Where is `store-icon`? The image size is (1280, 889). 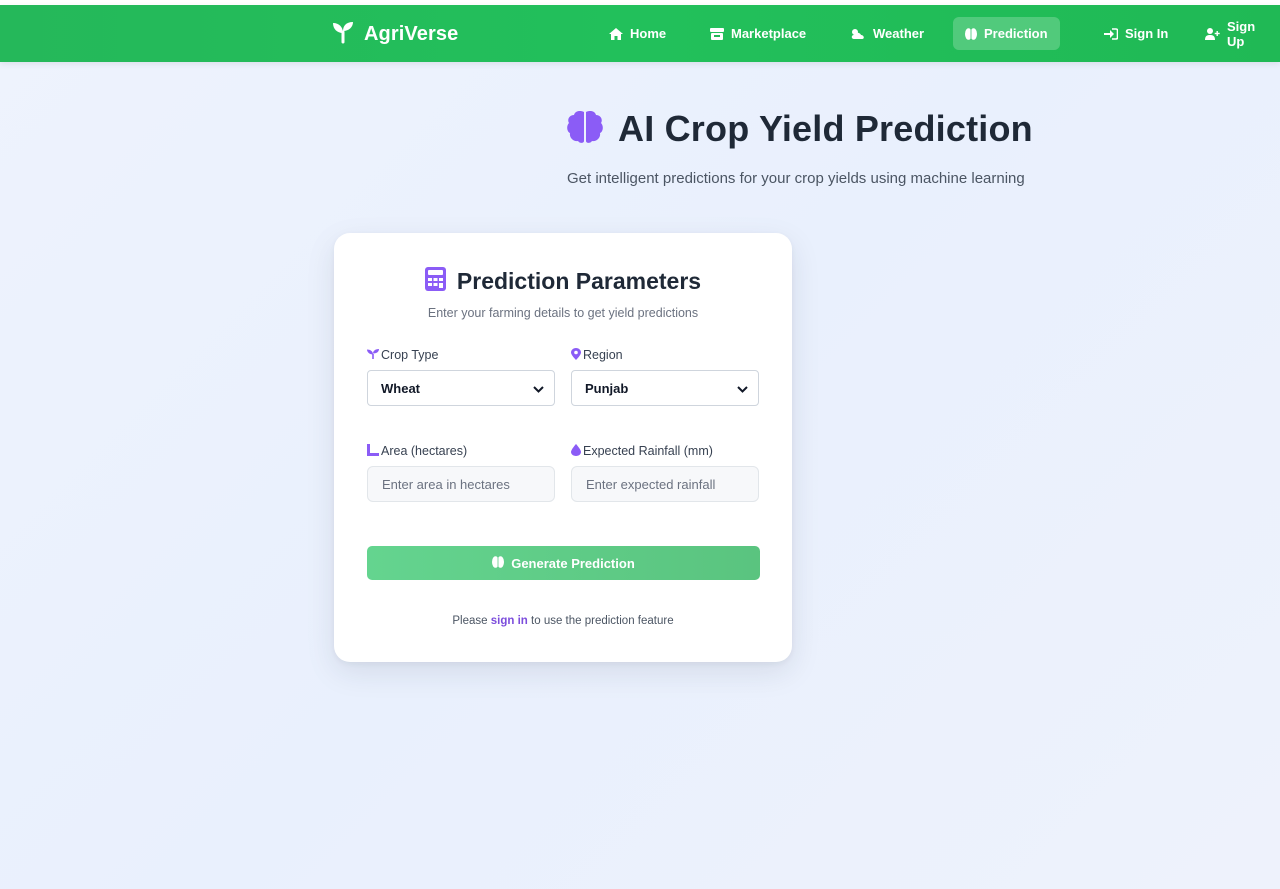
store-icon is located at coordinates (717, 33).